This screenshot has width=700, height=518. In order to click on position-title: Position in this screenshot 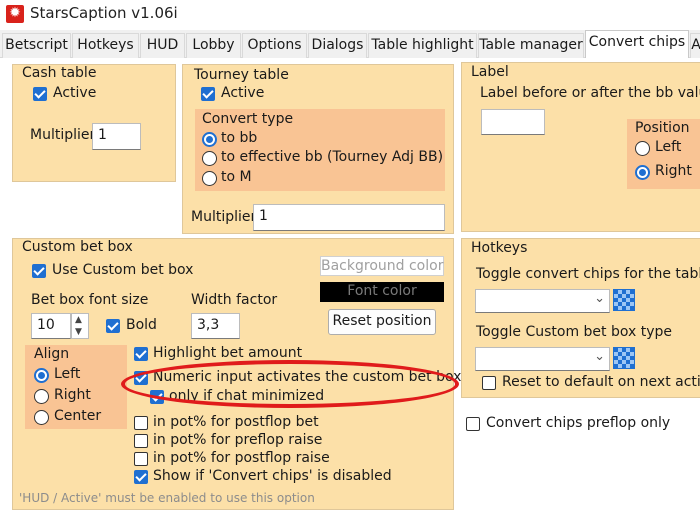, I will do `click(662, 128)`.